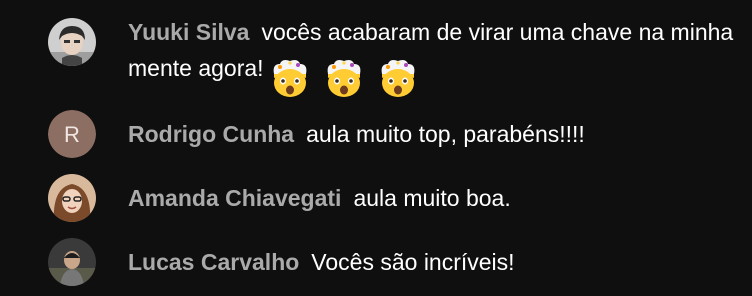 This screenshot has height=296, width=752. Describe the element at coordinates (445, 134) in the screenshot. I see `message-content: aula muito top, parabéns!!!!` at that location.